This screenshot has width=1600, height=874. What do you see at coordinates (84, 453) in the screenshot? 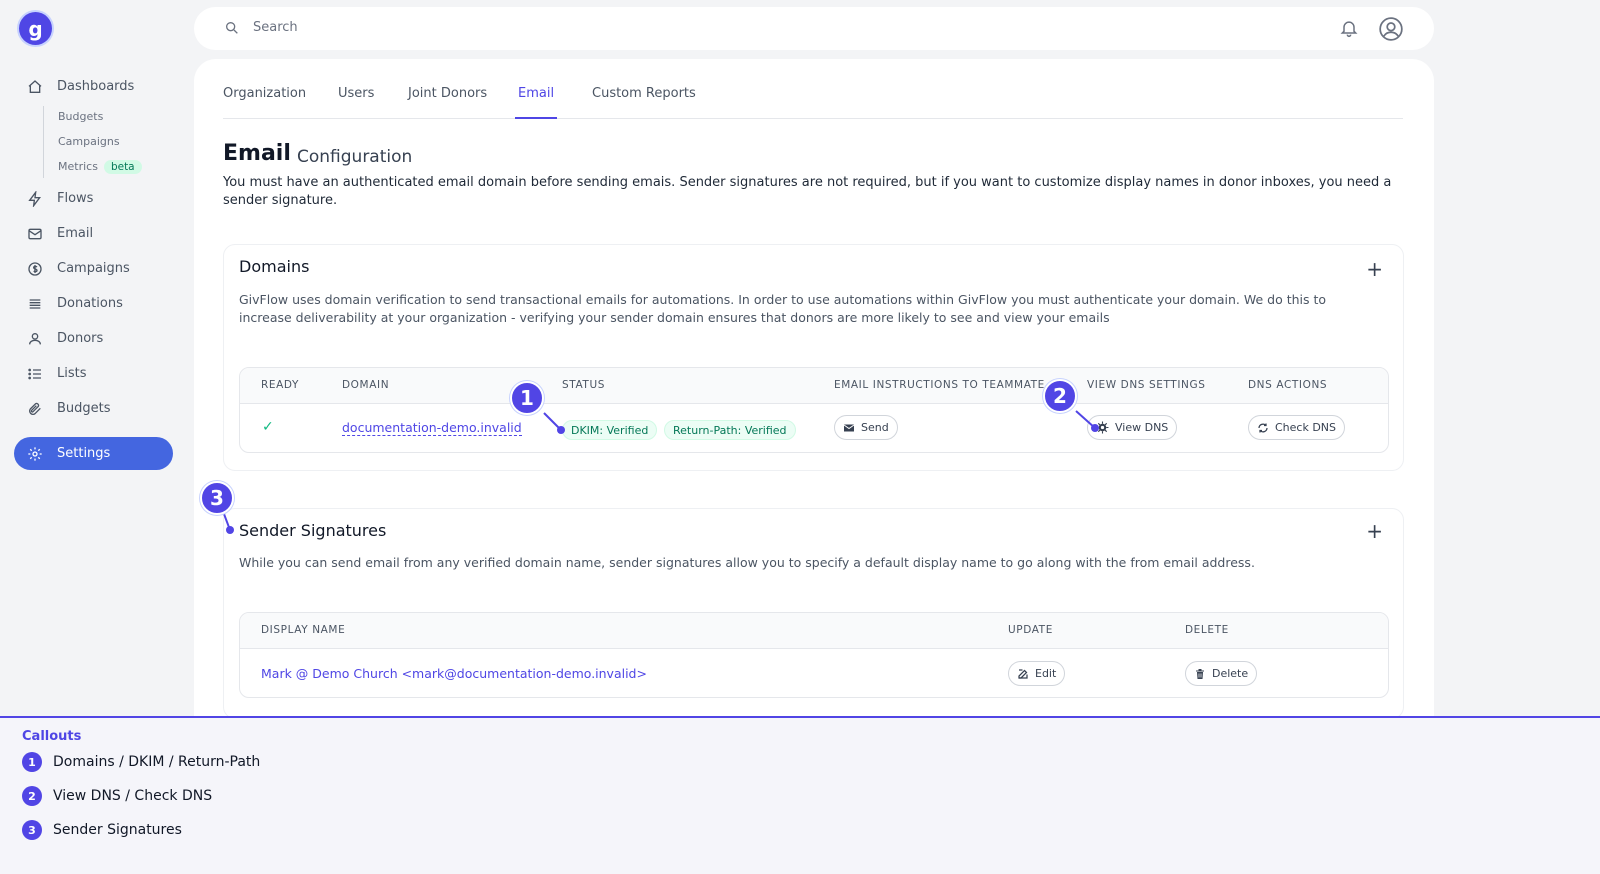
I see `sidebar-item-label: Settings` at bounding box center [84, 453].